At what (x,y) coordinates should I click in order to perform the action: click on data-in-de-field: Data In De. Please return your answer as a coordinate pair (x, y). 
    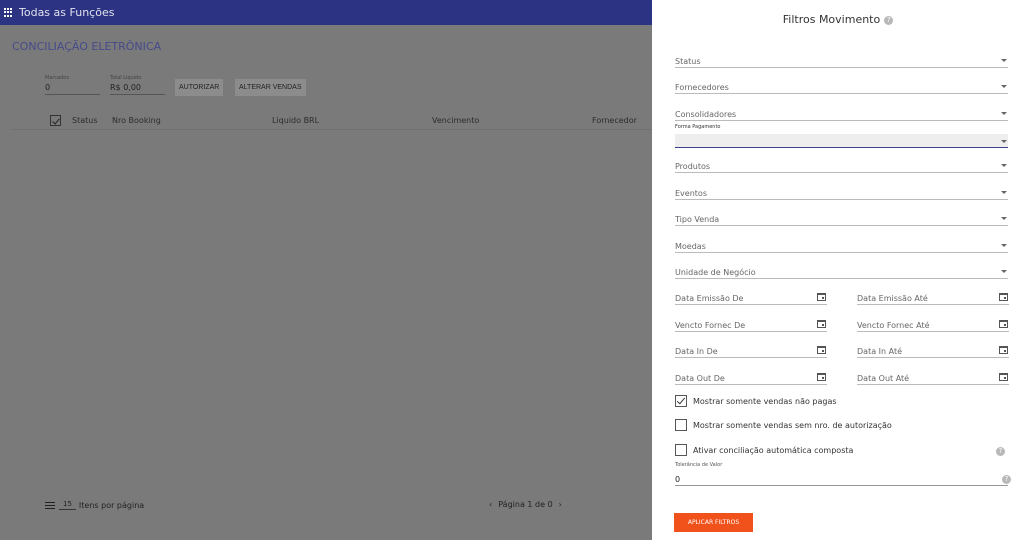
    Looking at the image, I should click on (751, 351).